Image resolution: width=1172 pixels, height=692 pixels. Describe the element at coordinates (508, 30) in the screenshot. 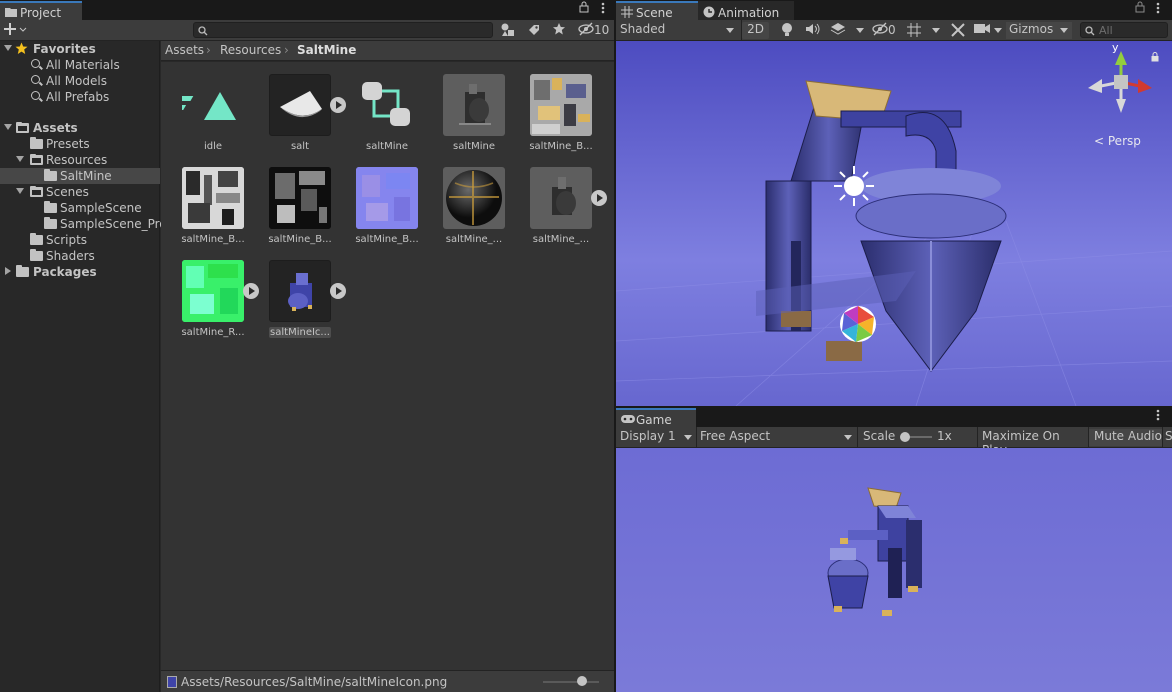

I see `search-by-type-icon` at that location.